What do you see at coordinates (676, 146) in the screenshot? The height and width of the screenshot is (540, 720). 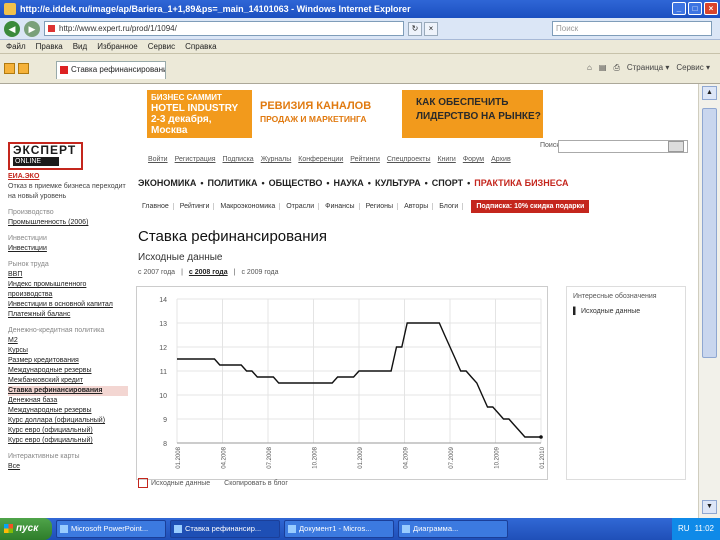 I see `site-search-button` at bounding box center [676, 146].